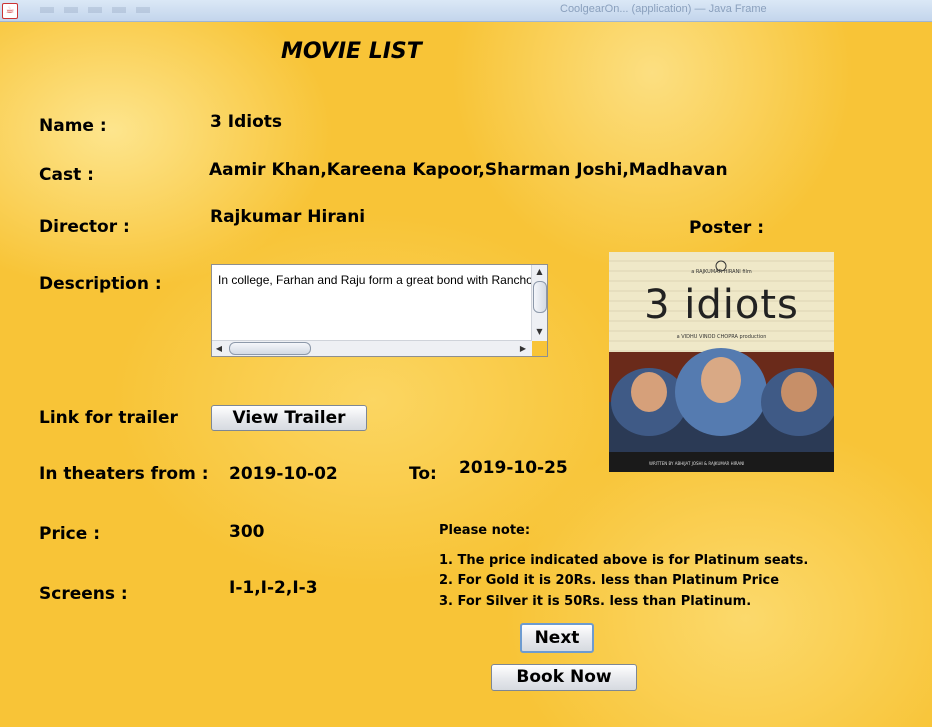 The width and height of the screenshot is (932, 727). I want to click on movie-director-value: Rajkumar Hirani, so click(288, 217).